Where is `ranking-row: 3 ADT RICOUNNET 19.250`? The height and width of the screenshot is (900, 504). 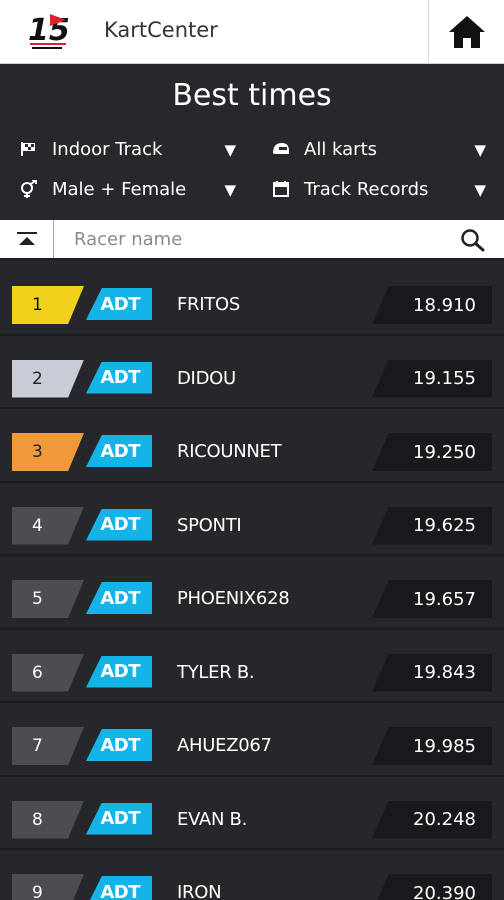
ranking-row: 3 ADT RICOUNNET 19.250 is located at coordinates (252, 446).